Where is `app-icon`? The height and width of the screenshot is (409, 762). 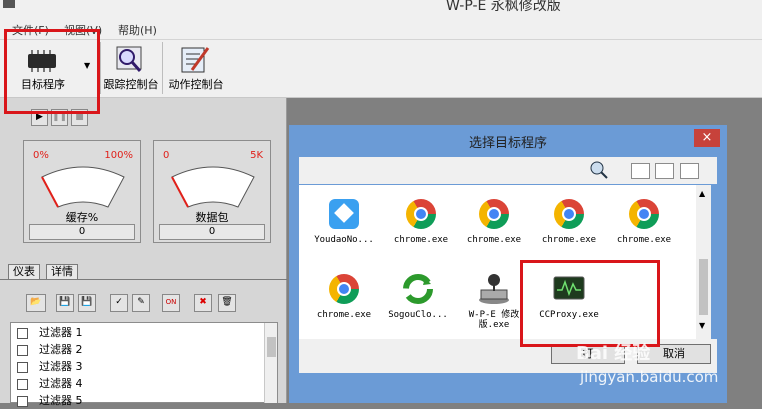
app-icon is located at coordinates (9, 4).